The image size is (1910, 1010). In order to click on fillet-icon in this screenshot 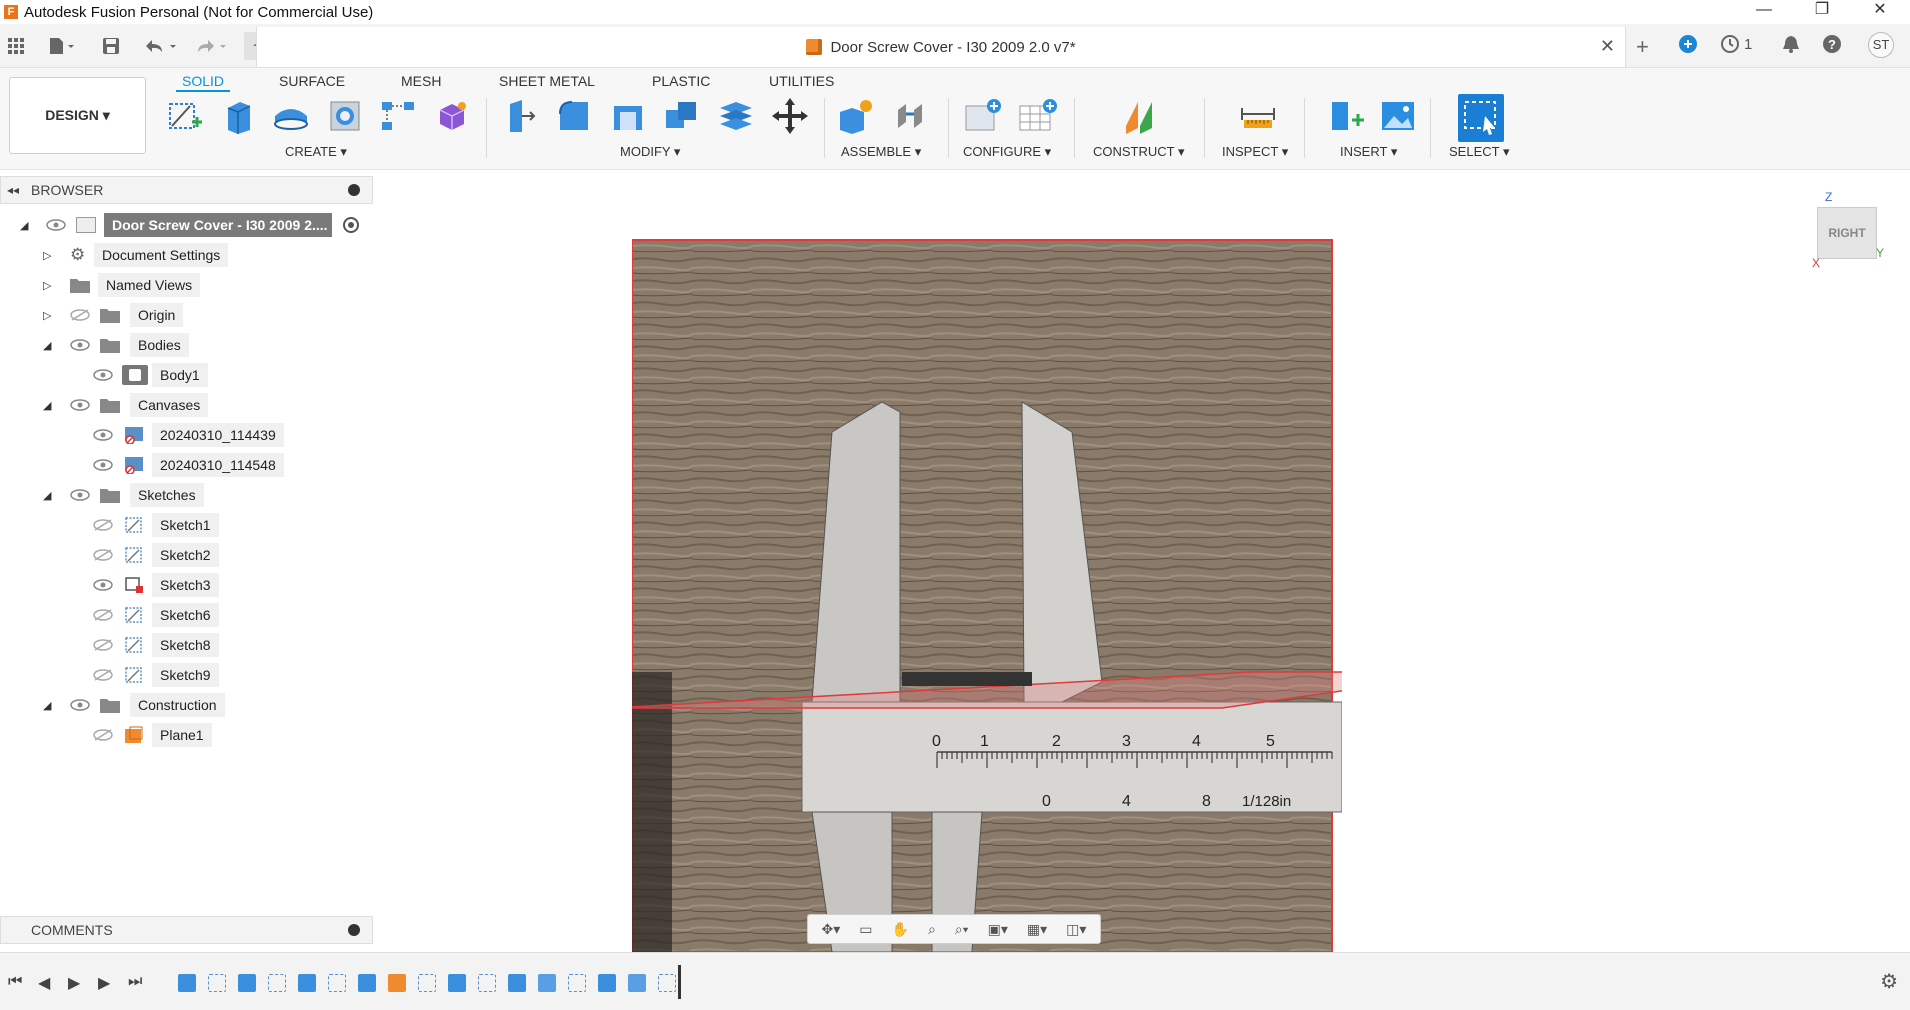, I will do `click(574, 116)`.